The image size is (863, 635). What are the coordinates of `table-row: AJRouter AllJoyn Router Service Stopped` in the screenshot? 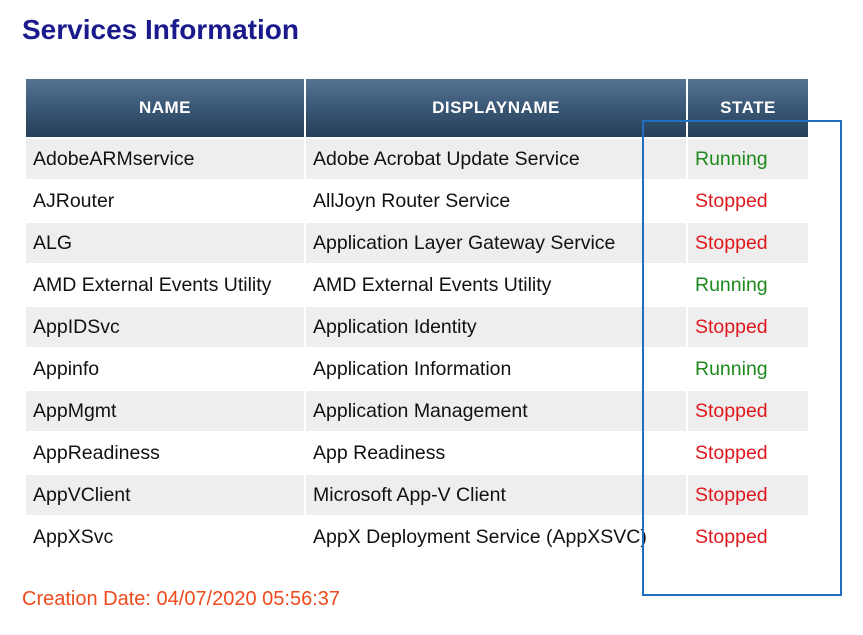 It's located at (417, 201).